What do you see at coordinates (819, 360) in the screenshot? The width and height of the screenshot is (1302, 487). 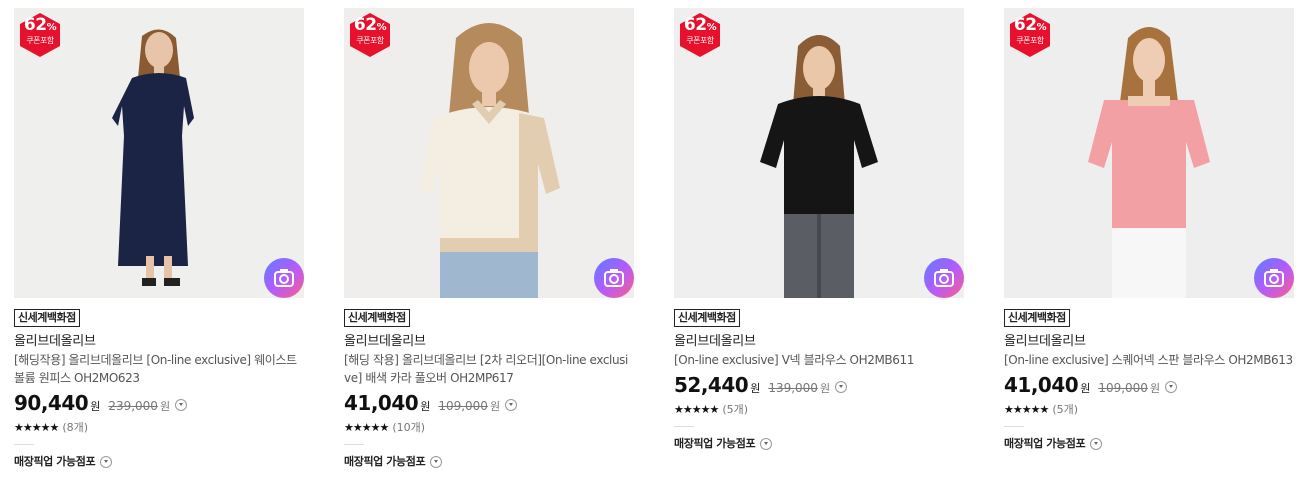 I see `product-name: [On-line exclusive] V넥 블라우스 OH2MB611` at bounding box center [819, 360].